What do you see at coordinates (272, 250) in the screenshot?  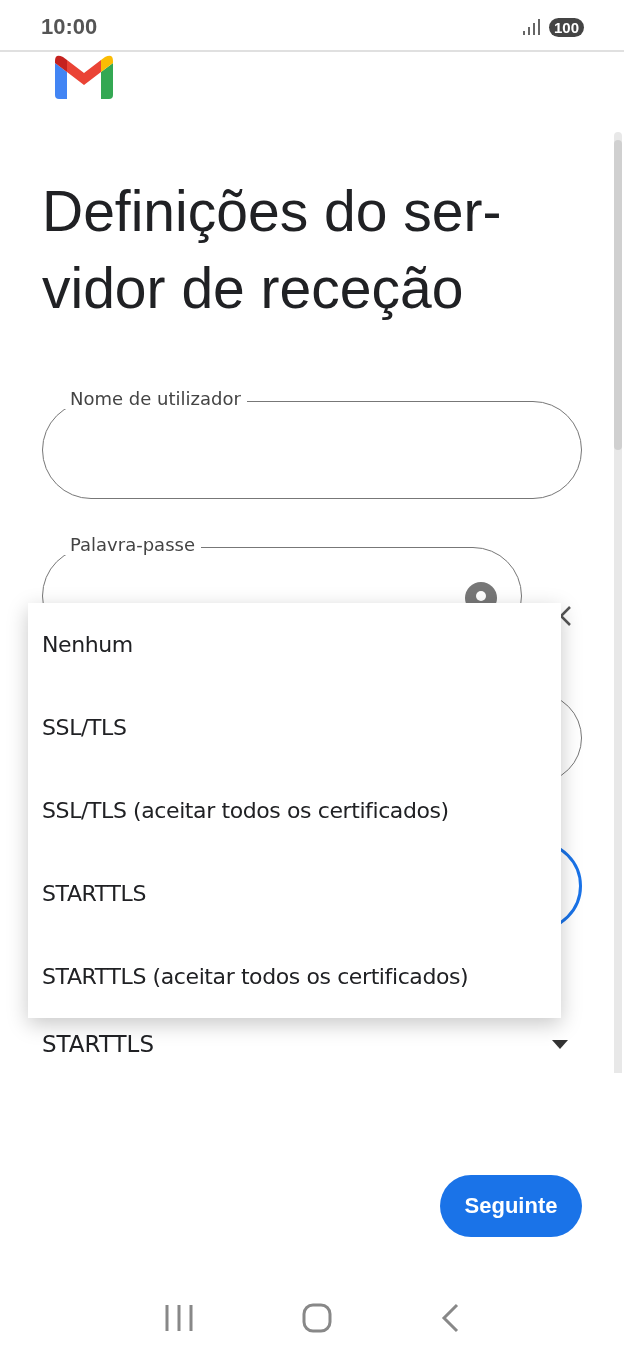 I see `page-title: Definições do ser- vidor de receção` at bounding box center [272, 250].